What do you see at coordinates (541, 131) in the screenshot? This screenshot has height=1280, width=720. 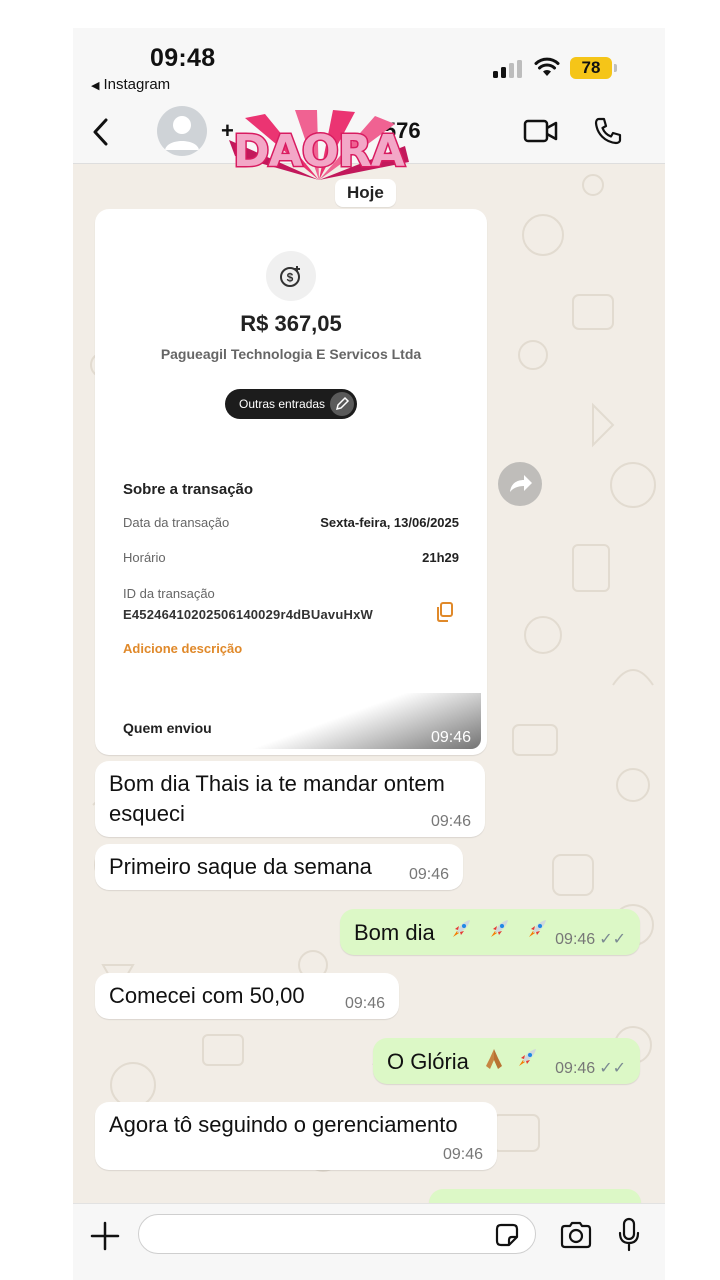 I see `video-call-icon` at bounding box center [541, 131].